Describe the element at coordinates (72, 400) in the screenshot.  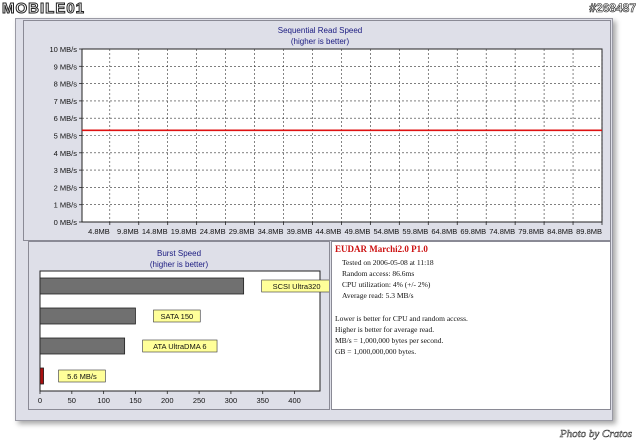
I see `burst-x-tick-label: 50` at that location.